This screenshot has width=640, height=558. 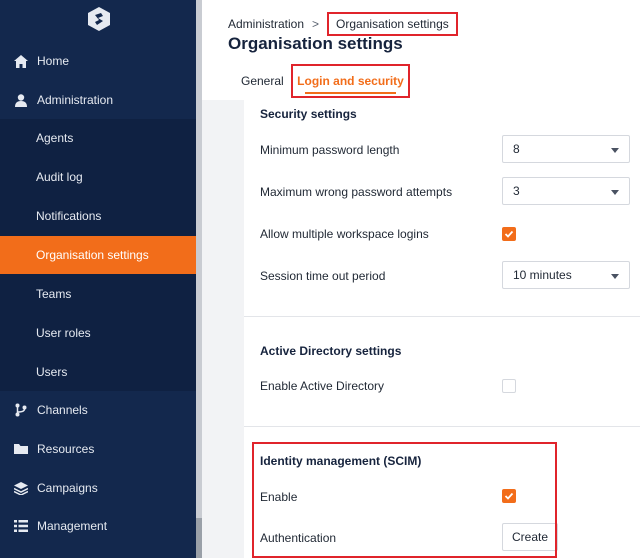 I want to click on sidebar-subitem-notifications: Notifications, so click(x=98, y=216).